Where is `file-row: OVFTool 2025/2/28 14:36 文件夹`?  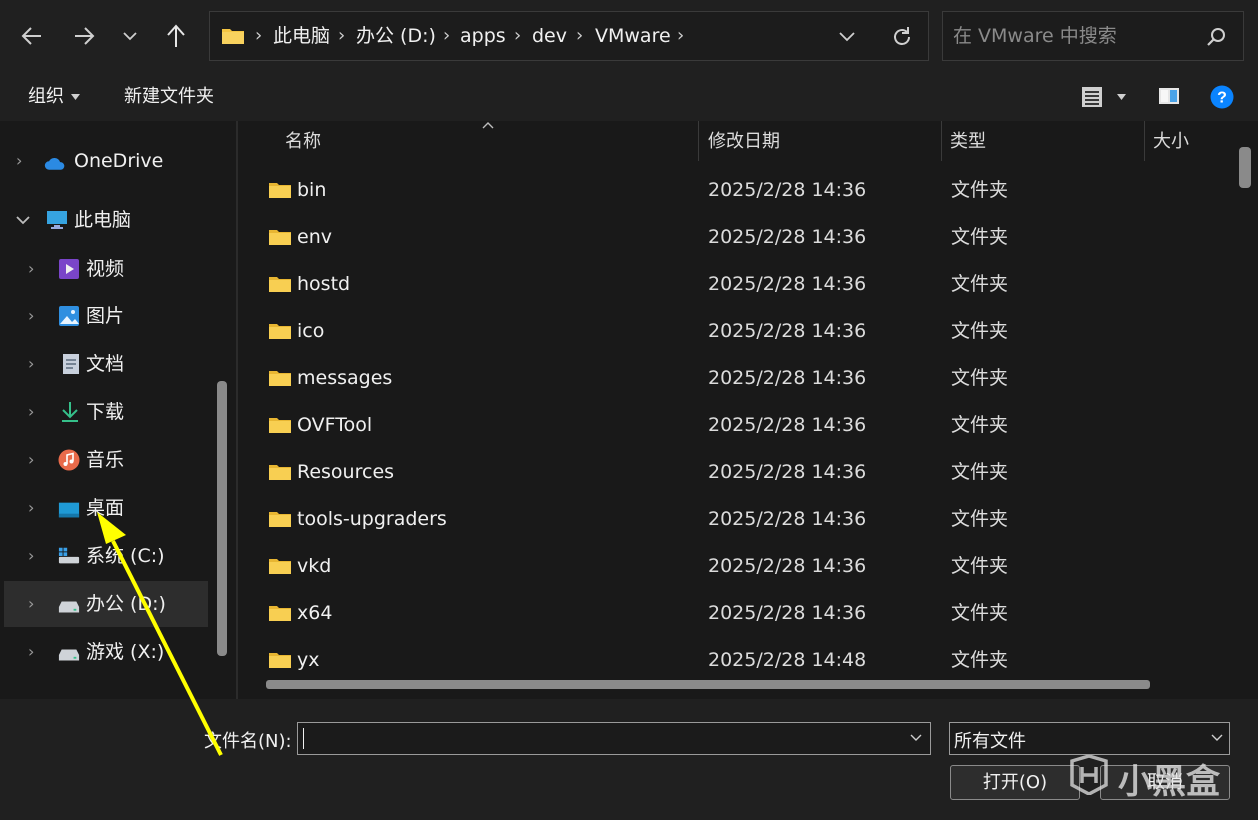 file-row: OVFTool 2025/2/28 14:36 文件夹 is located at coordinates (738, 425).